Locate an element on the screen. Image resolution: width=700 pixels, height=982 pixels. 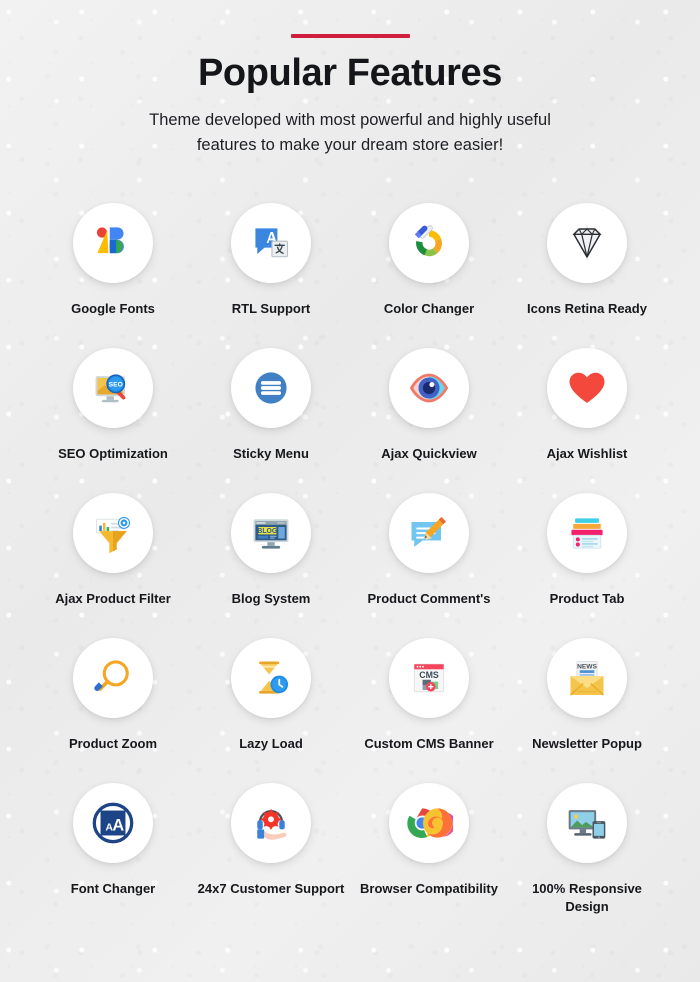
feature-item: Color Changer is located at coordinates (429, 275).